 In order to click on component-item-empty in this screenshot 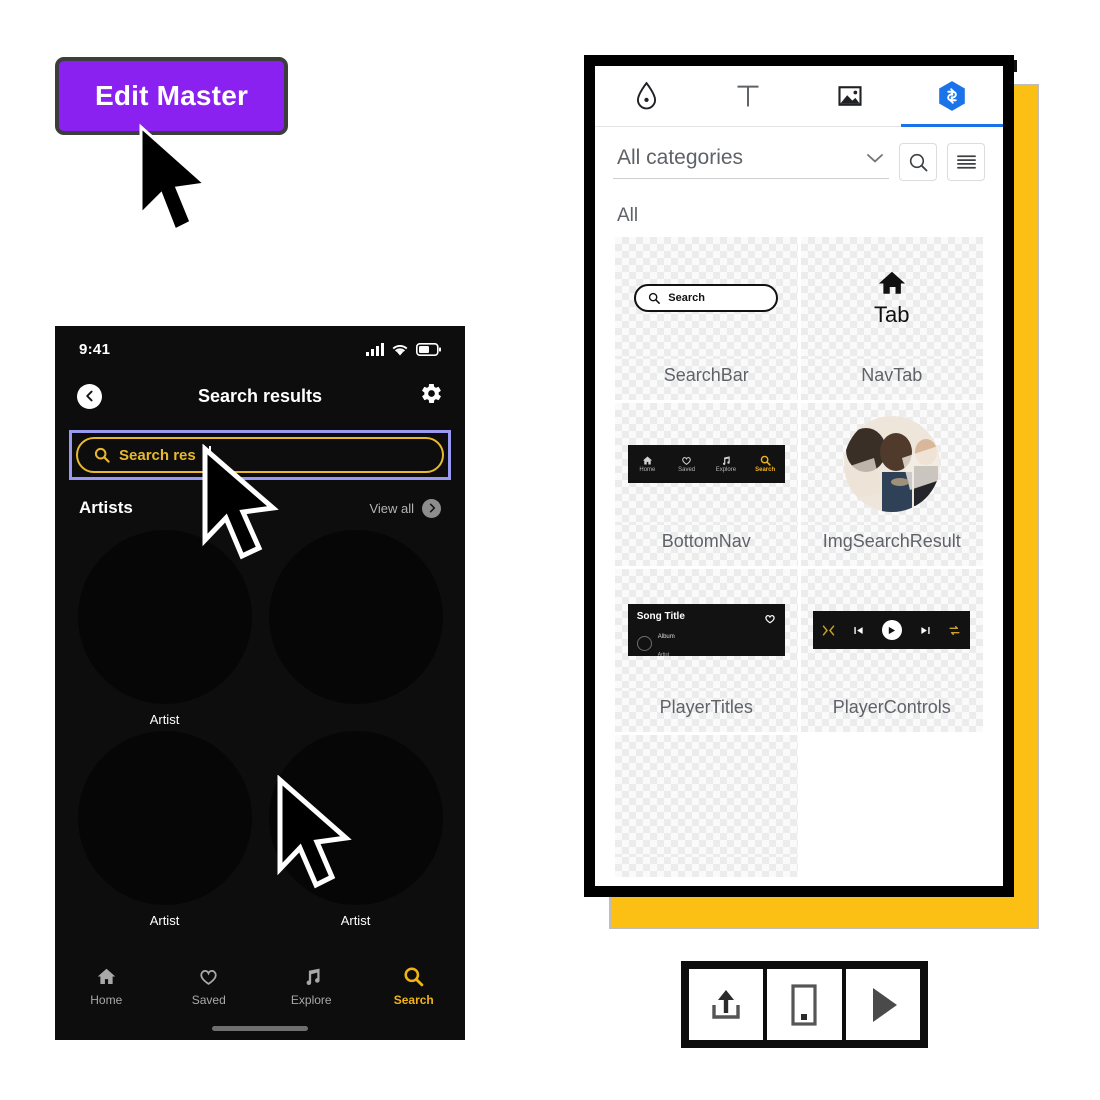, I will do `click(706, 806)`.